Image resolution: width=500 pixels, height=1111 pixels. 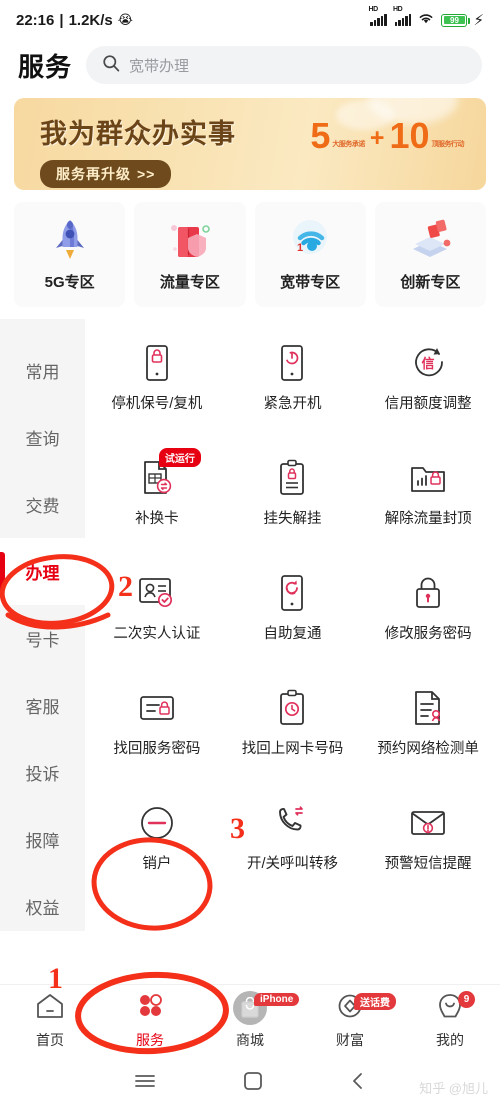 I want to click on battery-level: 99, so click(x=454, y=20).